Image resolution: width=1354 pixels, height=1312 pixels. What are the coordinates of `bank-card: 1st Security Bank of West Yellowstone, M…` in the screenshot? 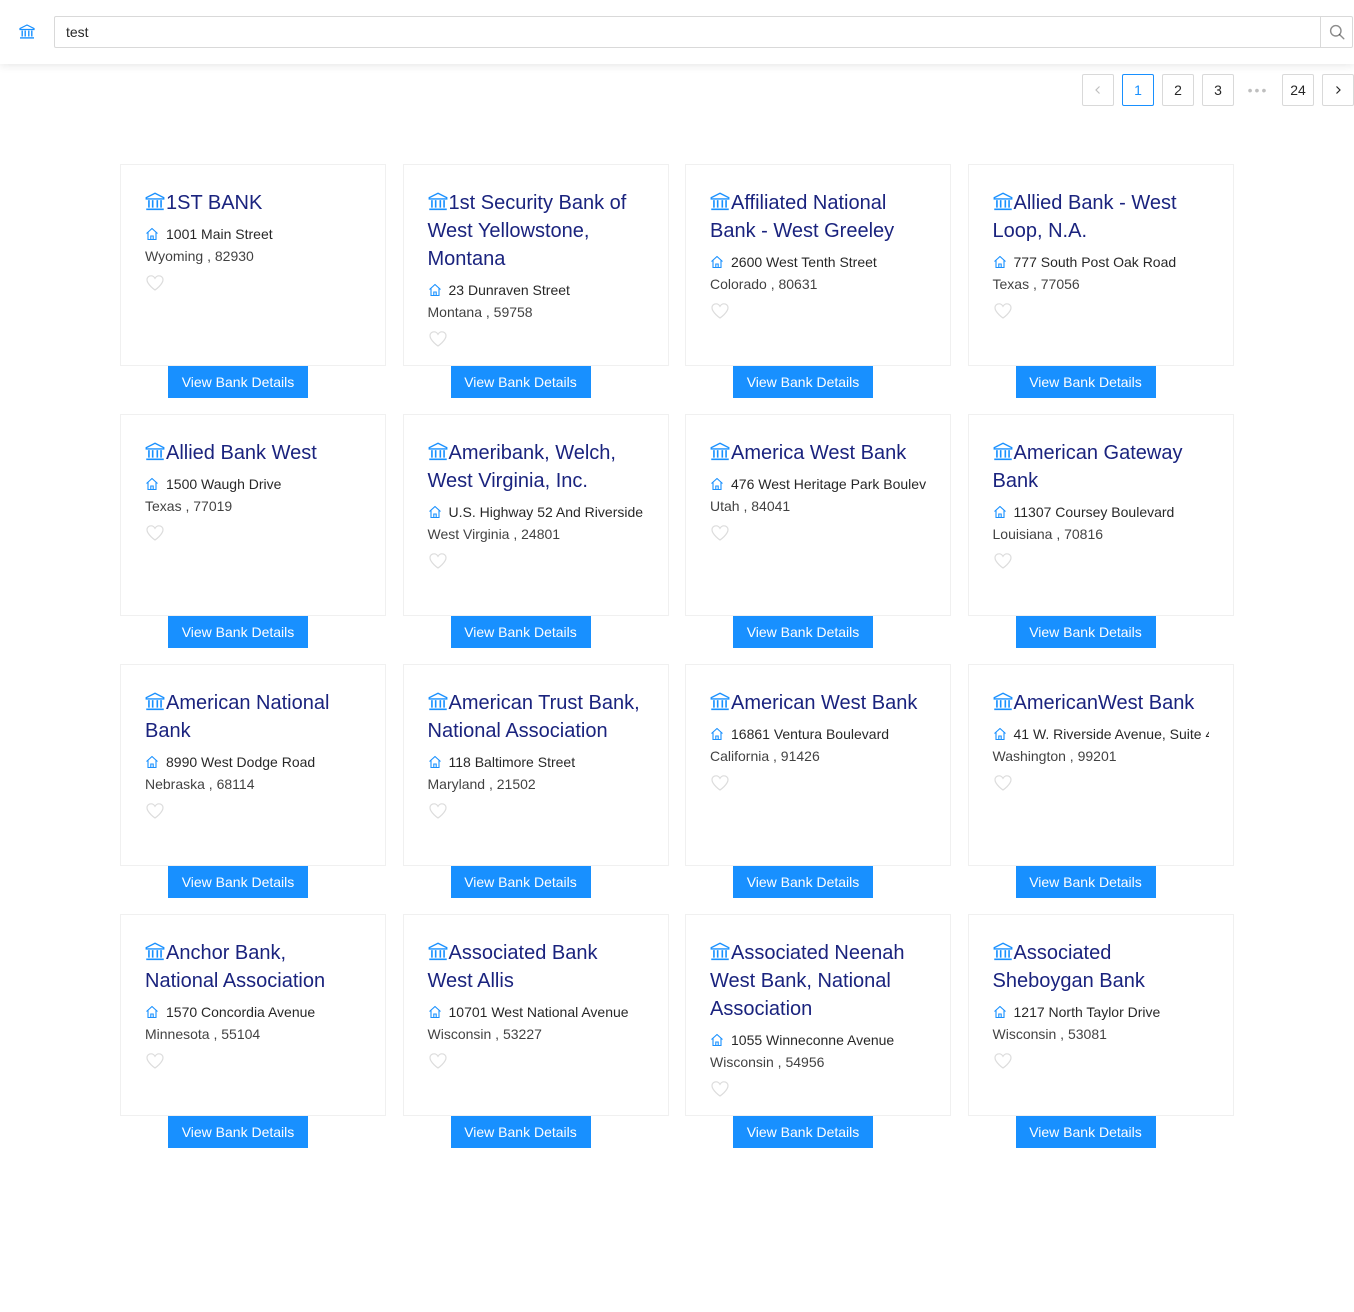 It's located at (535, 265).